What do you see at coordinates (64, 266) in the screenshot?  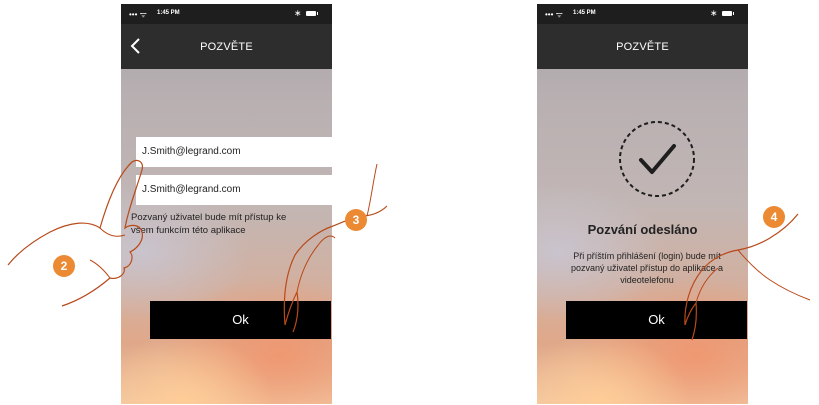 I see `step-badge-2: 2` at bounding box center [64, 266].